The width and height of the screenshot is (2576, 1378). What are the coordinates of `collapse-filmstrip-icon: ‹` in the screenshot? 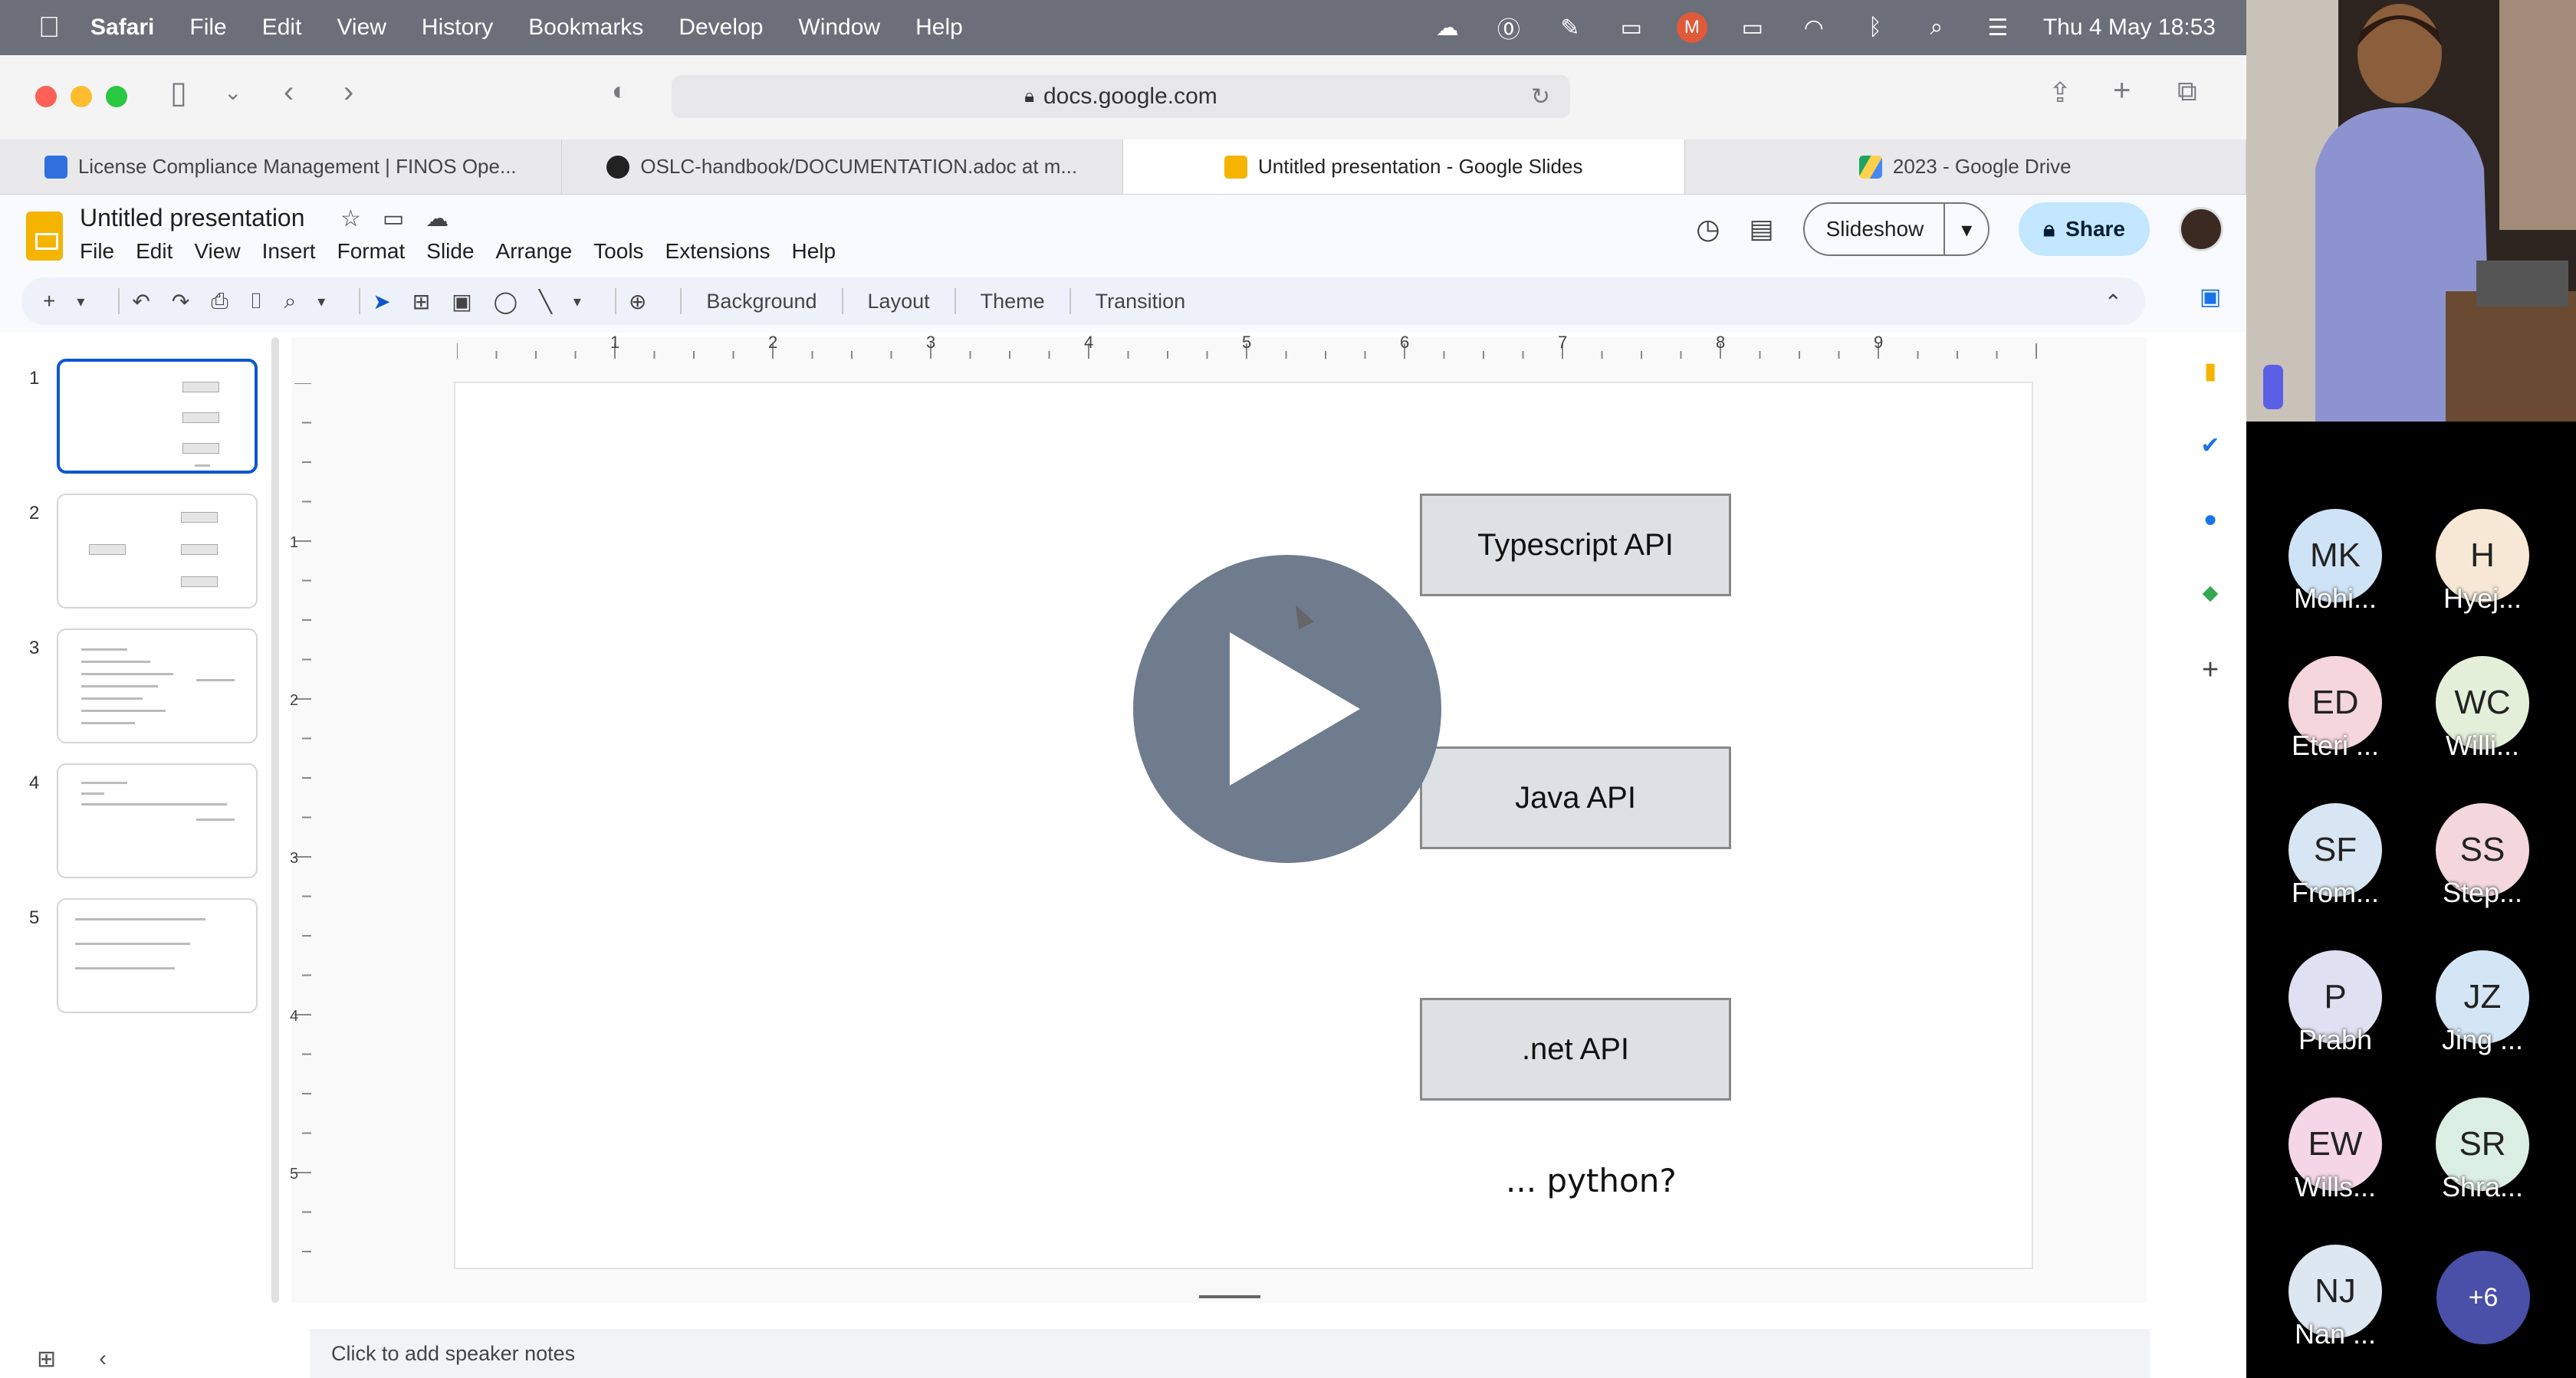 It's located at (103, 1360).